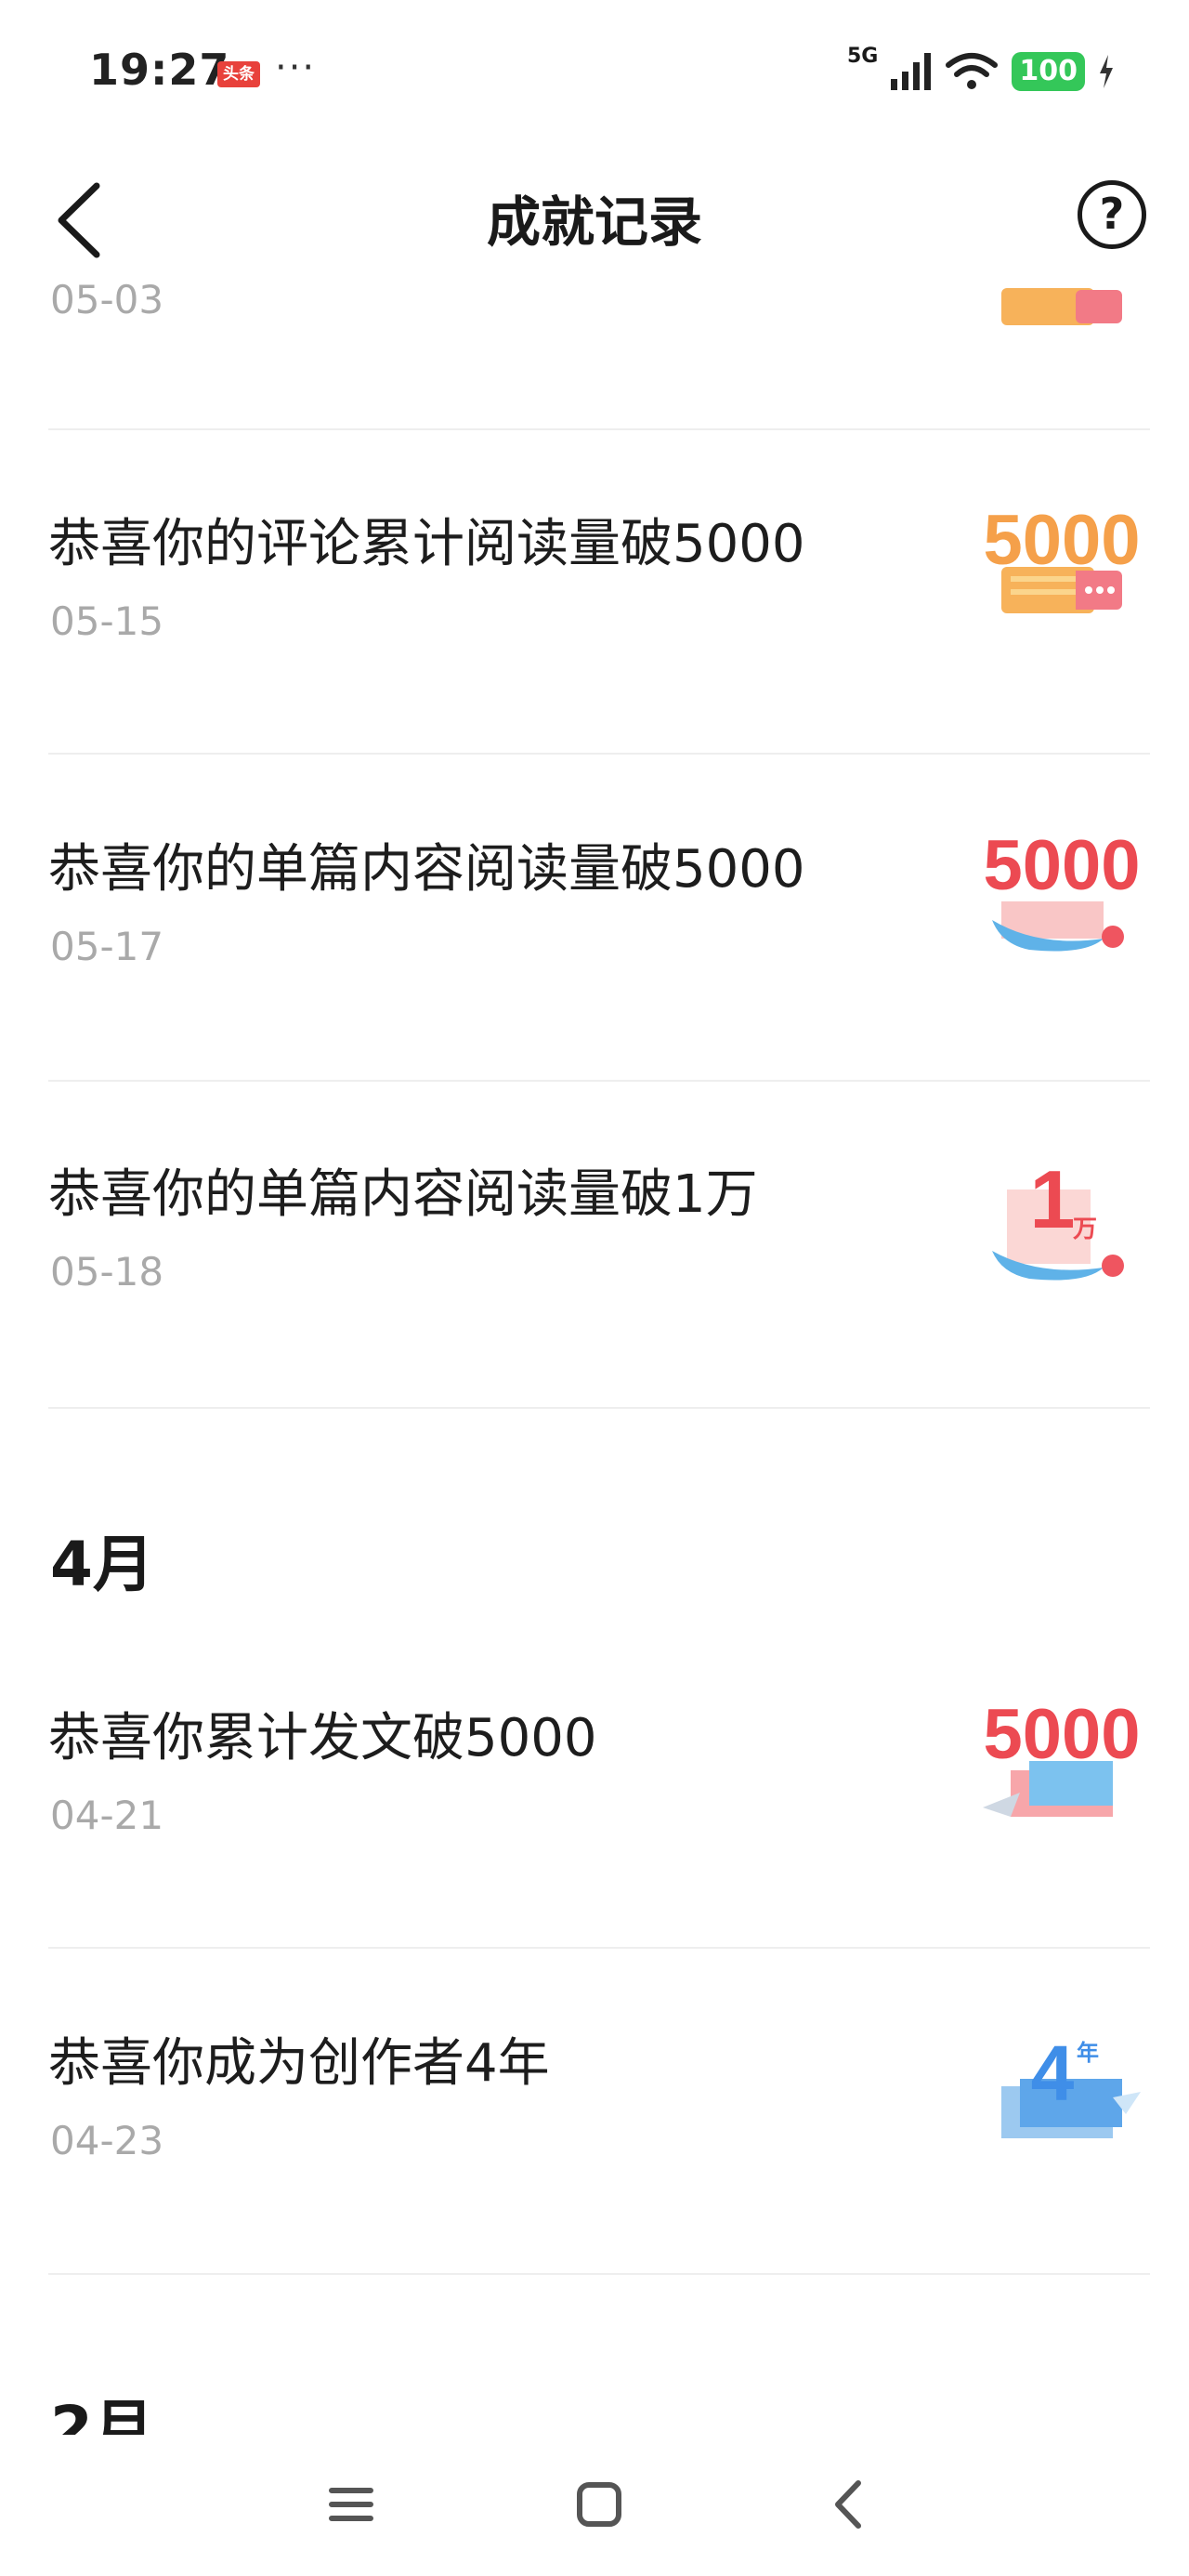  I want to click on item-title: 恭喜你的单篇内容阅读量破1万, so click(403, 1194).